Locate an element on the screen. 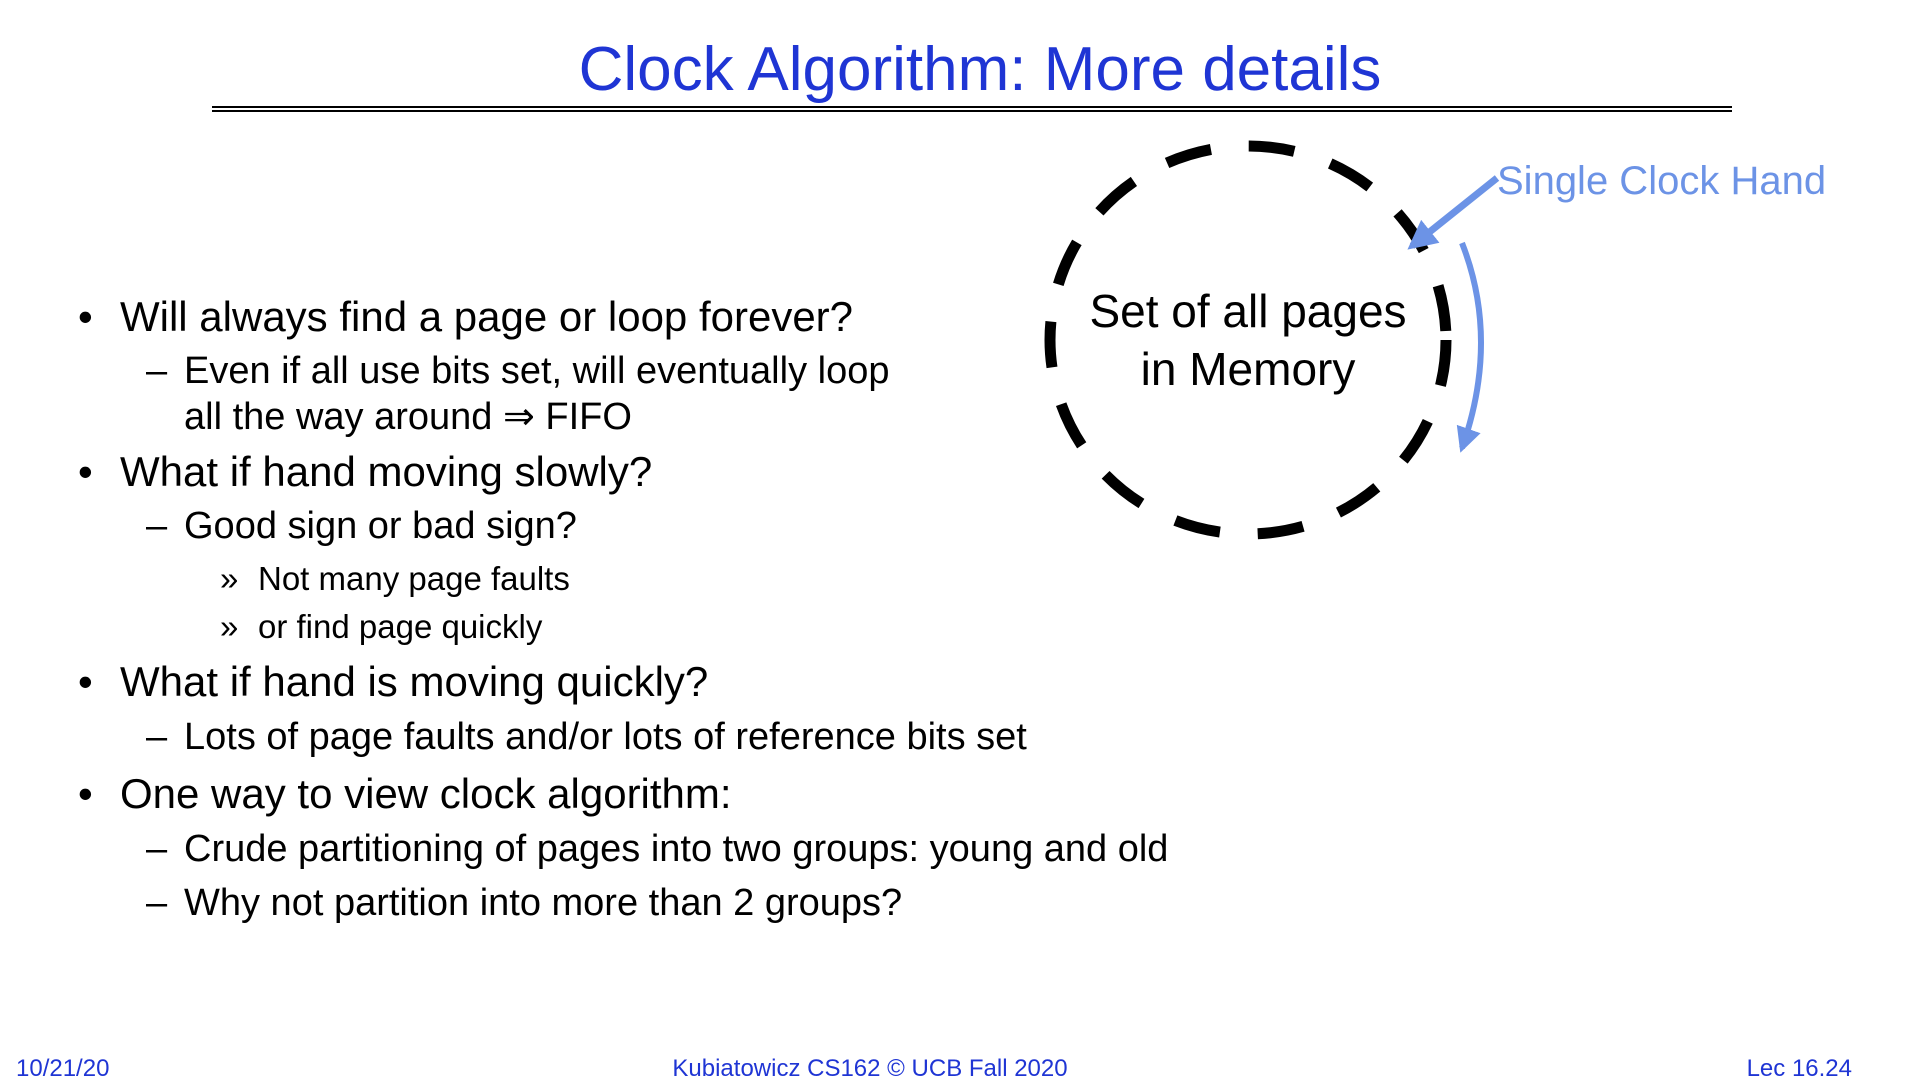  page-set-circle is located at coordinates (1248, 340).